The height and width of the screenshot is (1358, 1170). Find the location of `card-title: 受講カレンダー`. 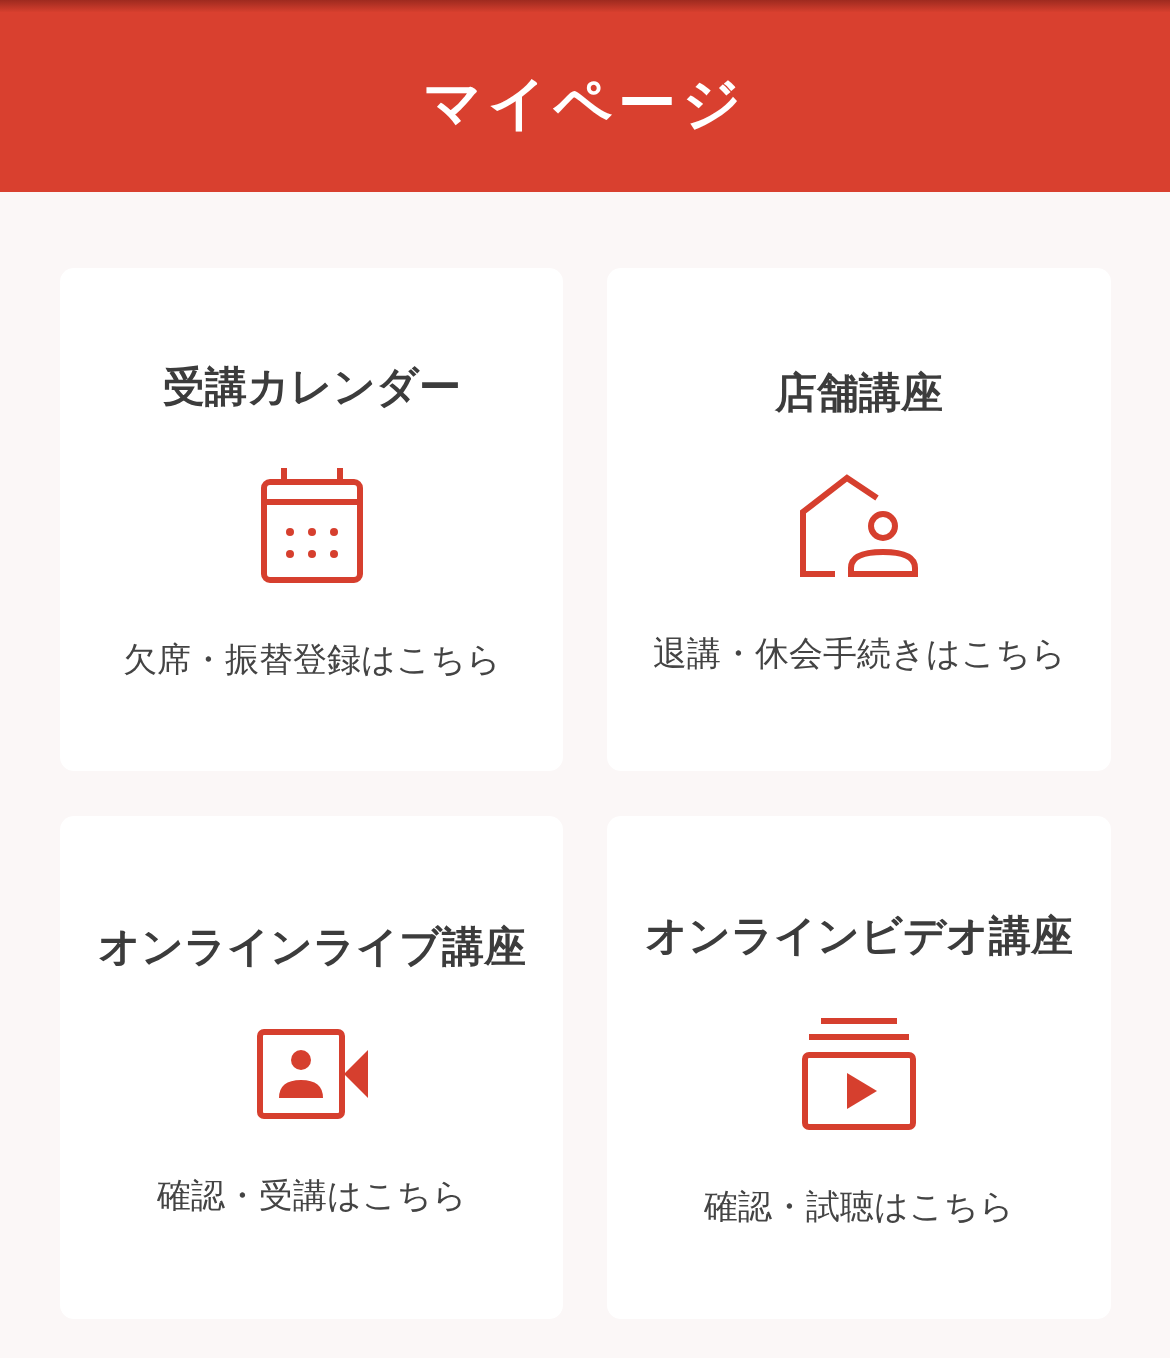

card-title: 受講カレンダー is located at coordinates (311, 386).